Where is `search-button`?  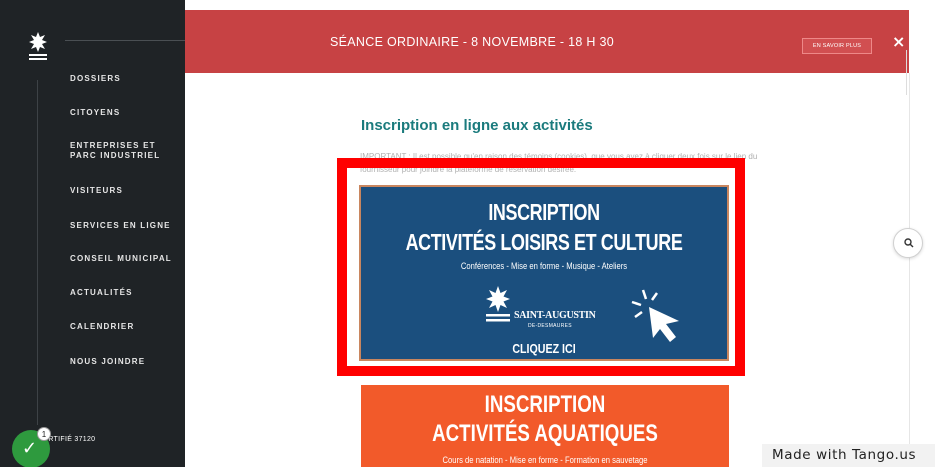
search-button is located at coordinates (908, 243).